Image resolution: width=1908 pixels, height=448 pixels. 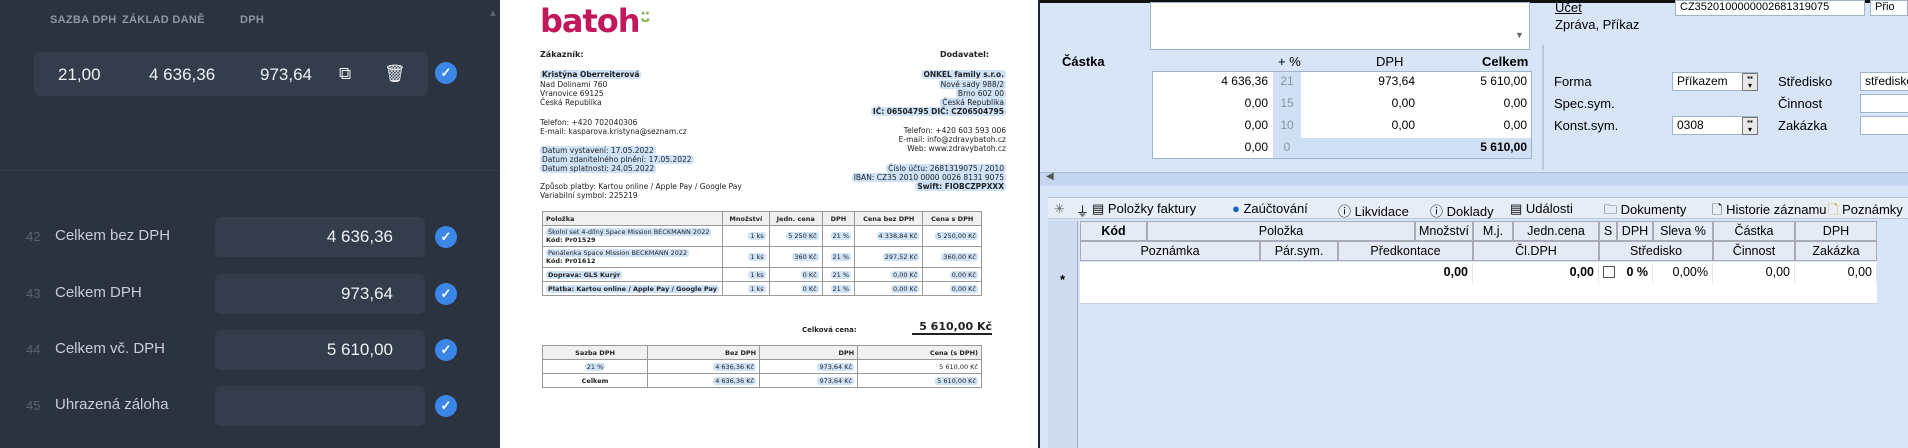 I want to click on activity-field, so click(x=1884, y=103).